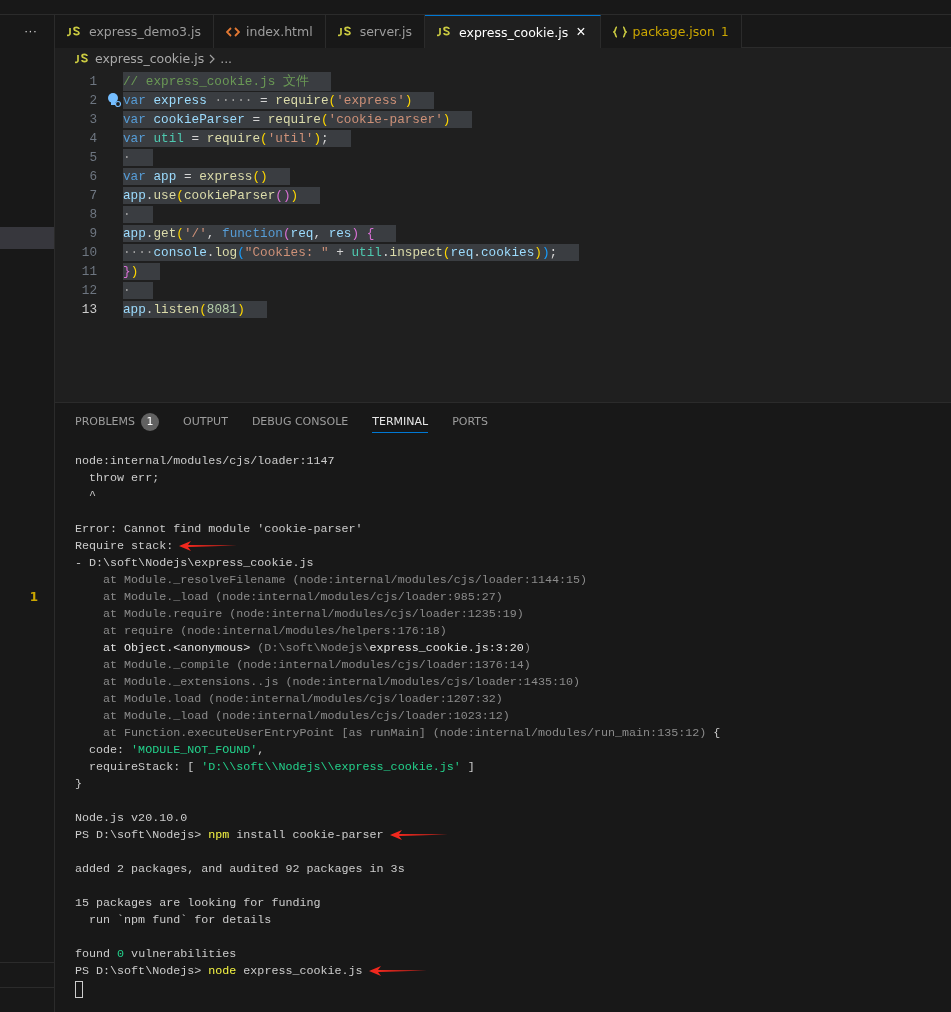 Image resolution: width=951 pixels, height=1012 pixels. I want to click on terminal-line: at Module._compile (node:internal/modules/cjs/loader:1376:14), so click(316, 665).